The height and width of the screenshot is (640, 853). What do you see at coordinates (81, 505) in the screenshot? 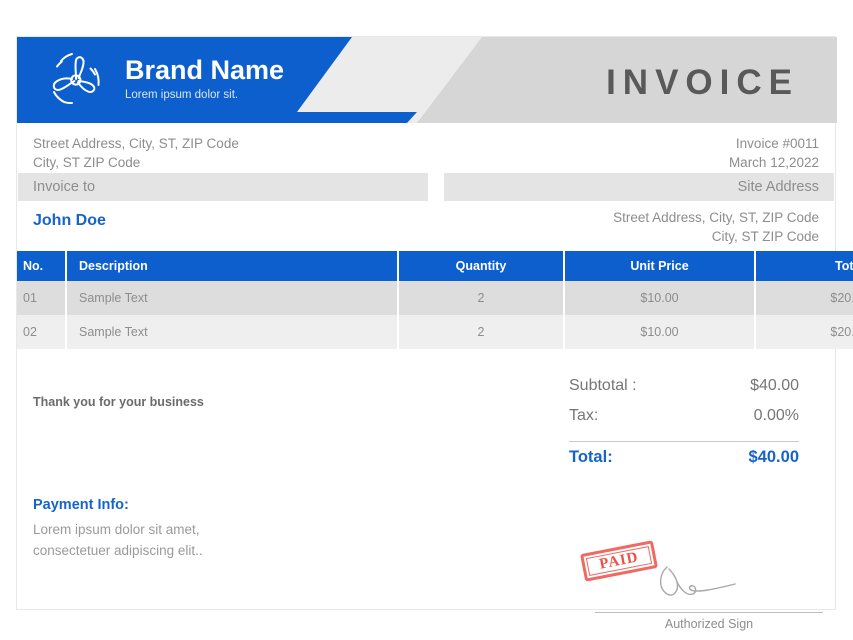
I see `payment-info-title: Payment Info:` at bounding box center [81, 505].